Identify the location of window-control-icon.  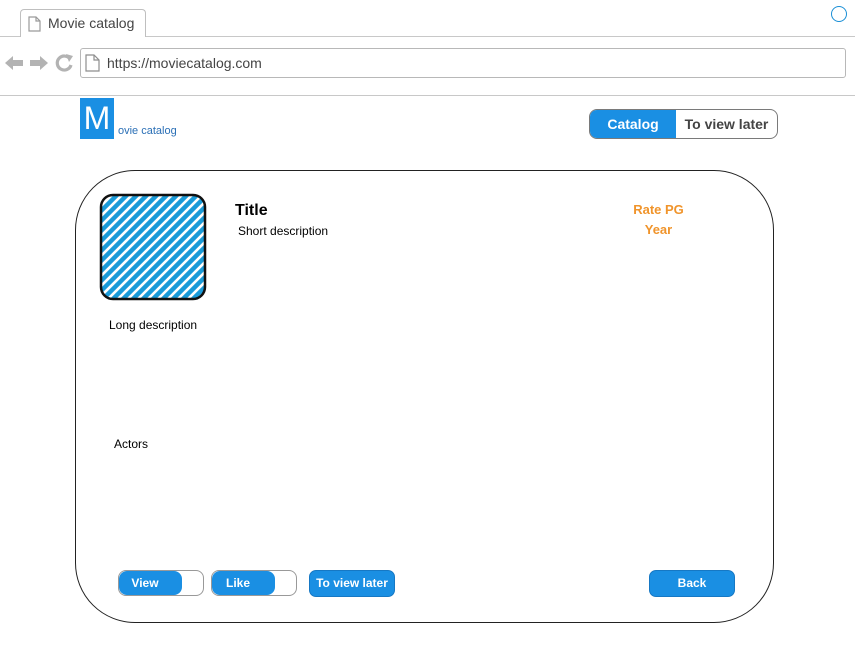
(839, 14).